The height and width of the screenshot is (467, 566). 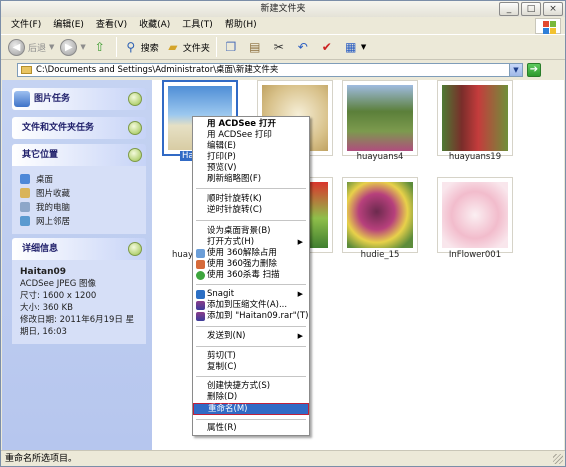 What do you see at coordinates (79, 221) in the screenshot?
I see `place-network: 网上邻居` at bounding box center [79, 221].